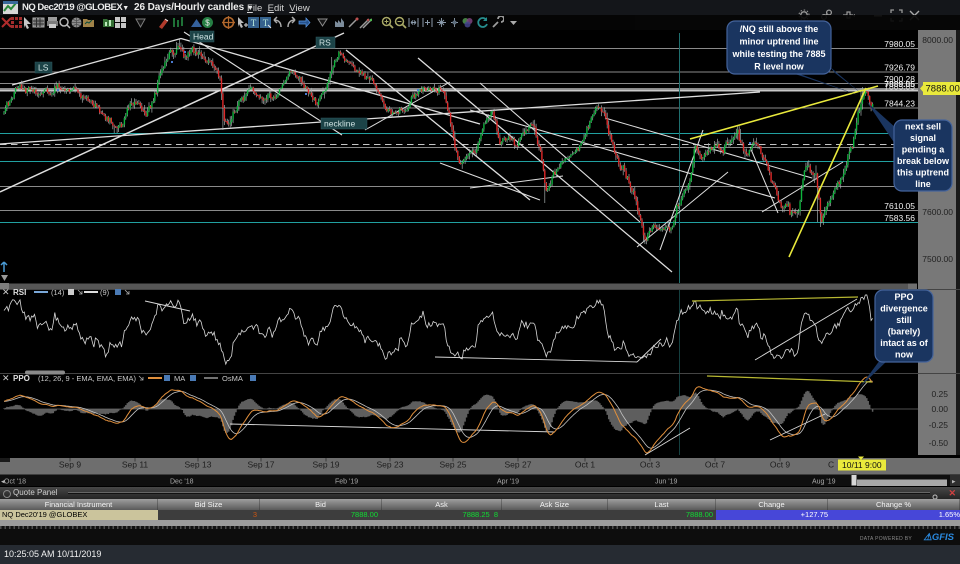 This screenshot has width=960, height=564. Describe the element at coordinates (135, 465) in the screenshot. I see `svg-text: Sep 11` at that location.